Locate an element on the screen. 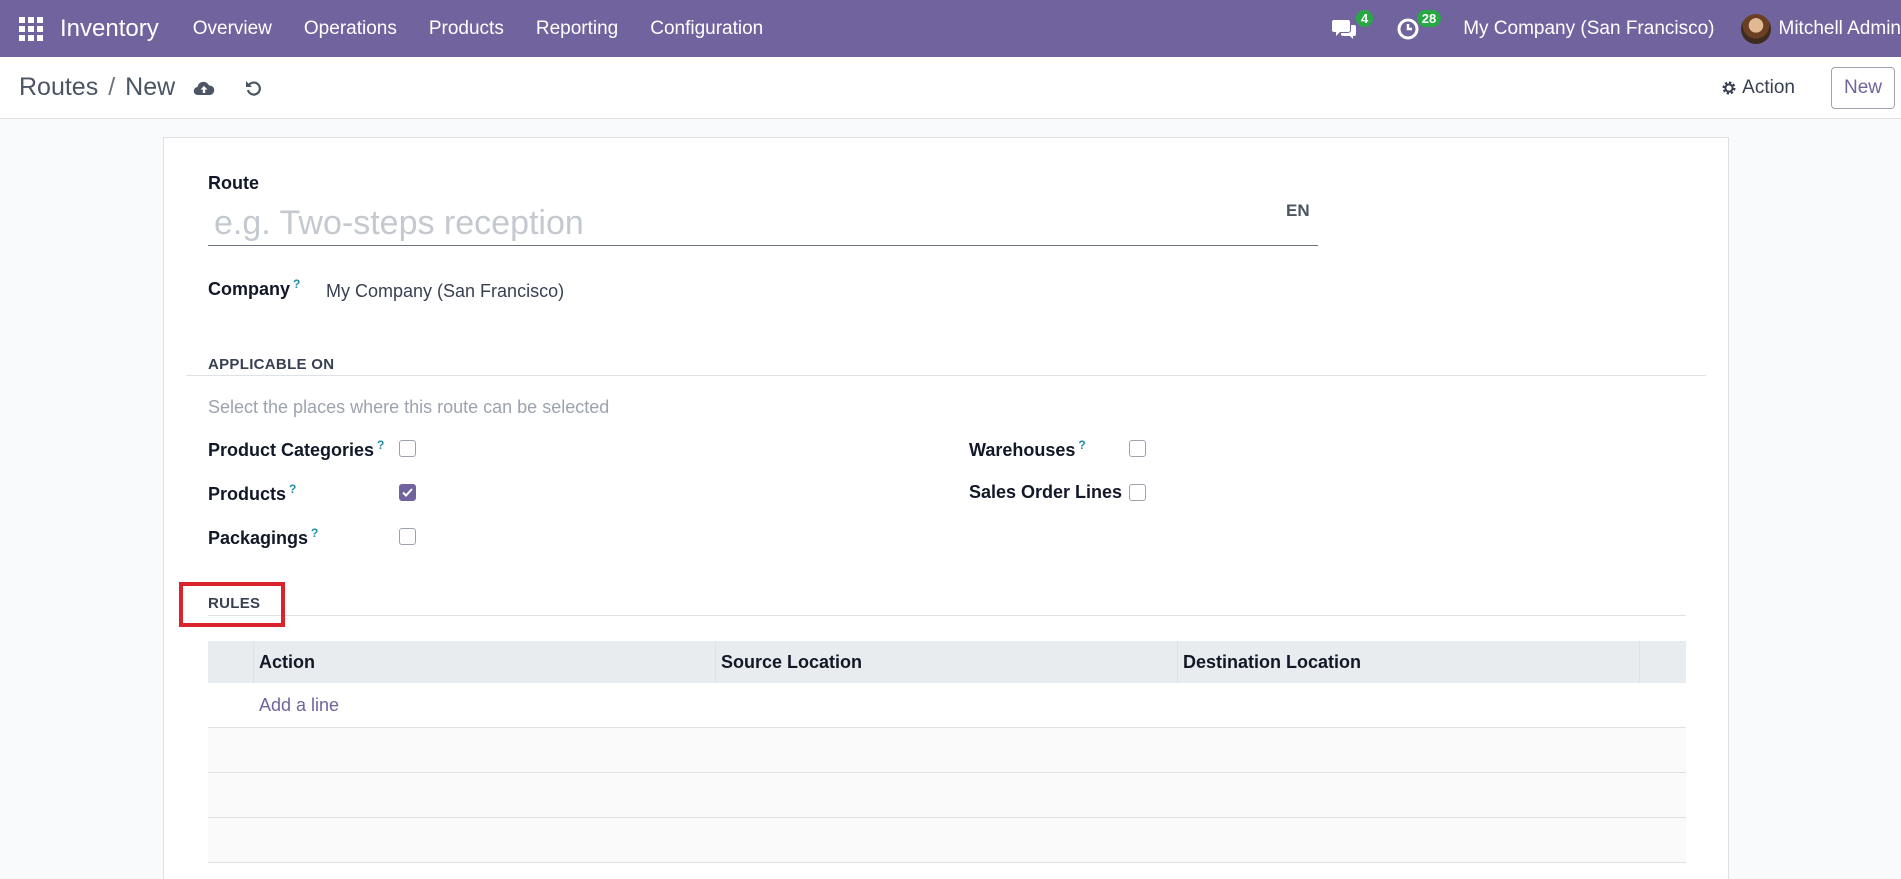 The width and height of the screenshot is (1901, 879). products-label: Products? is located at coordinates (252, 493).